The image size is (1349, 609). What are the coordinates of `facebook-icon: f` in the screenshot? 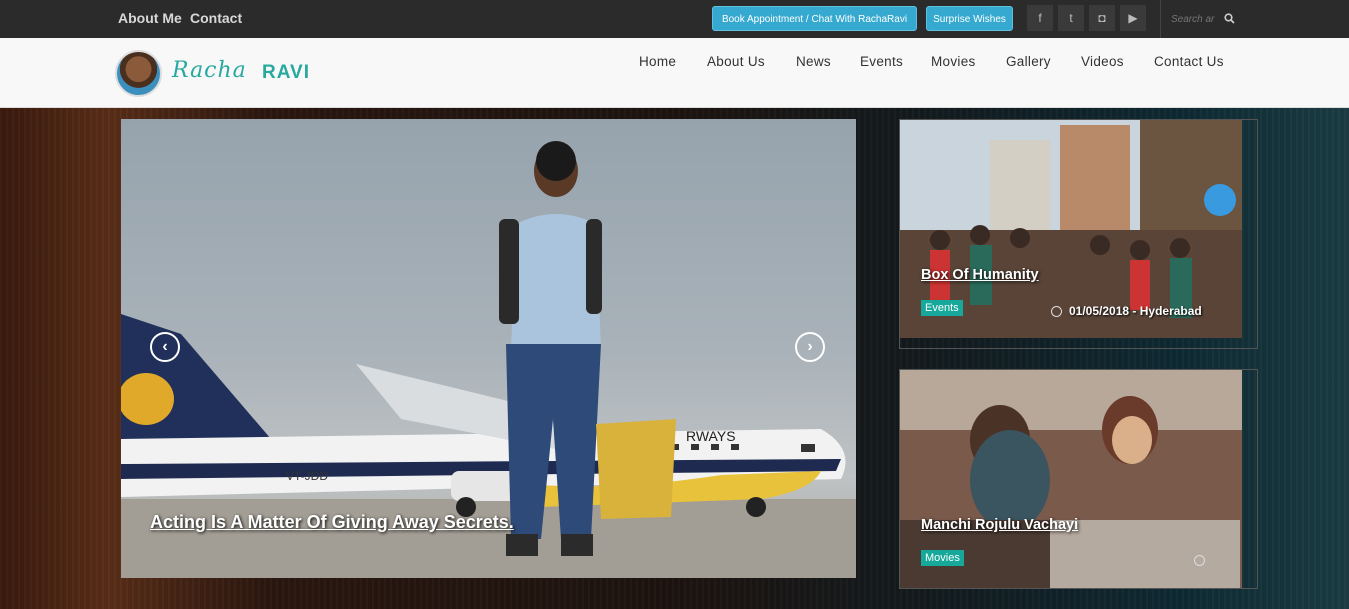 It's located at (1040, 18).